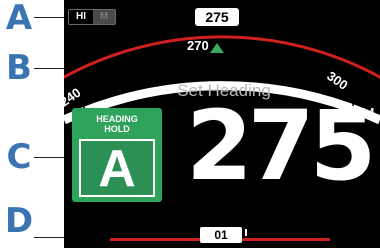 The height and width of the screenshot is (248, 380). Describe the element at coordinates (117, 129) in the screenshot. I see `heading-hold-title-line2: HOLD` at that location.